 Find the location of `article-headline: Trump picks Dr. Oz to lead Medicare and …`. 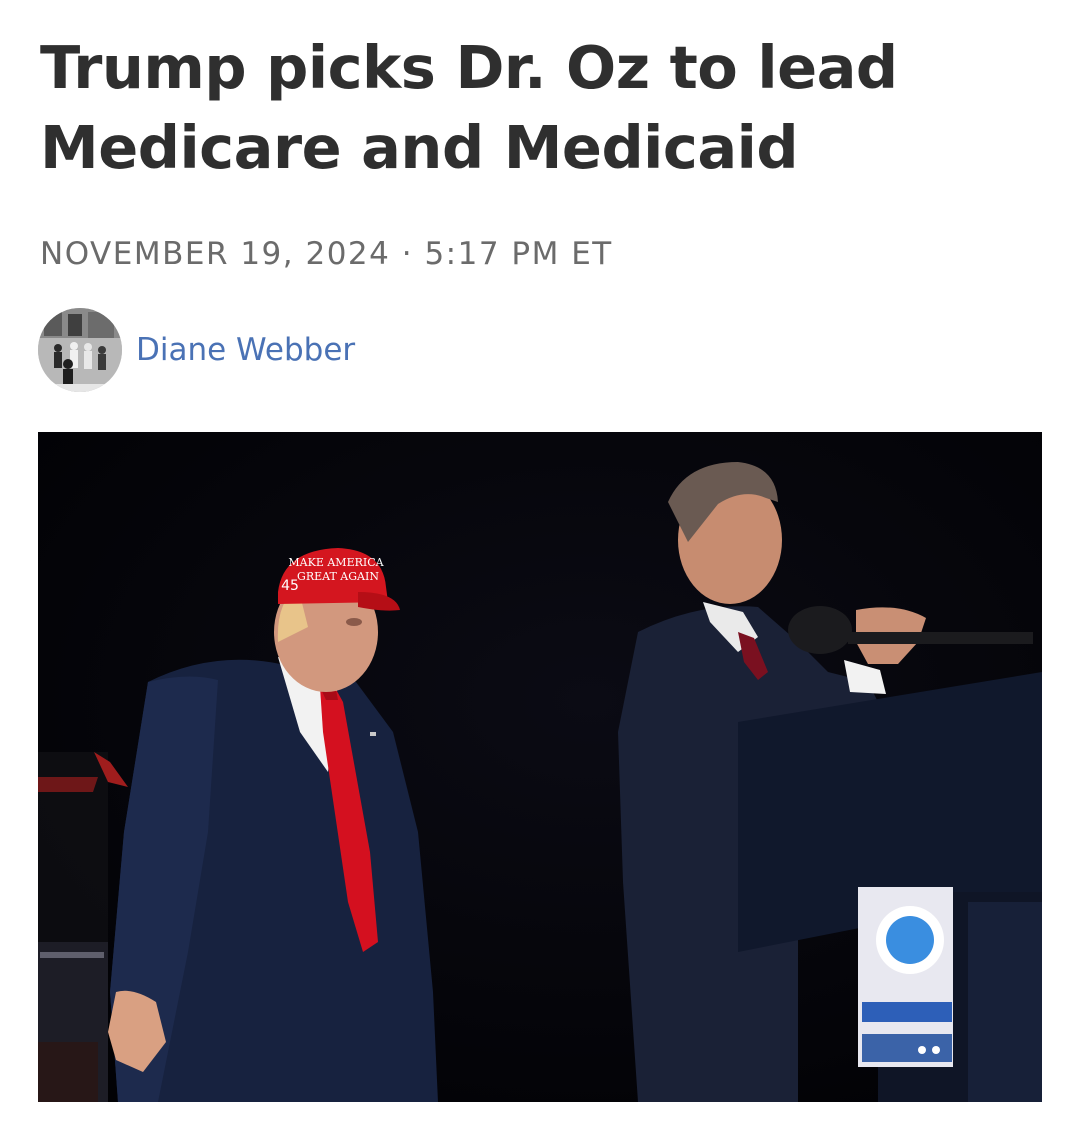

article-headline: Trump picks Dr. Oz to lead Medicare and … is located at coordinates (469, 107).